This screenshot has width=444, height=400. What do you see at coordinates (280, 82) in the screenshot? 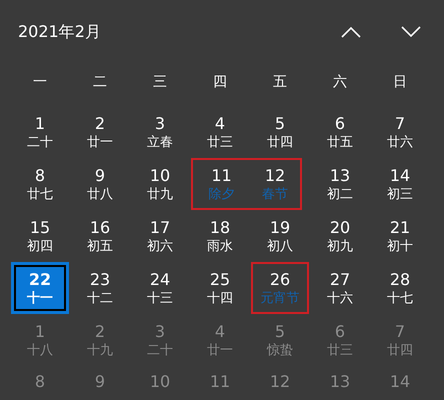
I see `weekday-label: 五` at bounding box center [280, 82].